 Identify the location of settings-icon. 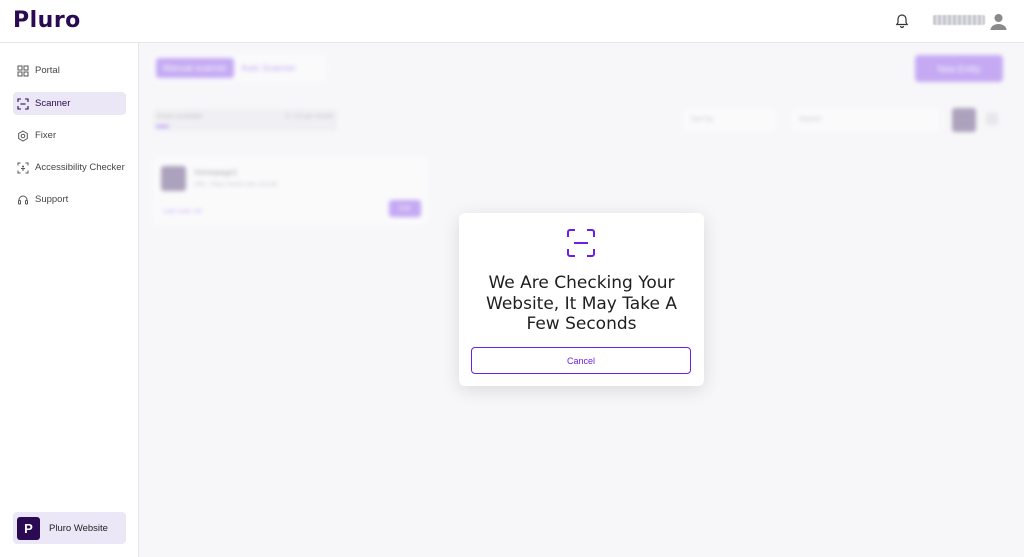
(23, 135).